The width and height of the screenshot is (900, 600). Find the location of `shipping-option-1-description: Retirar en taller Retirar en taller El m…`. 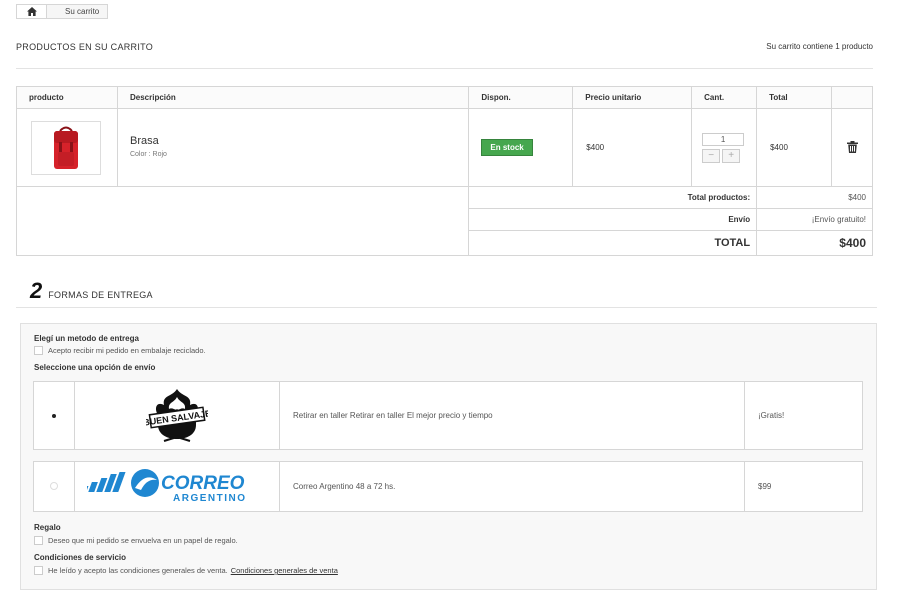

shipping-option-1-description: Retirar en taller Retirar en taller El m… is located at coordinates (512, 415).